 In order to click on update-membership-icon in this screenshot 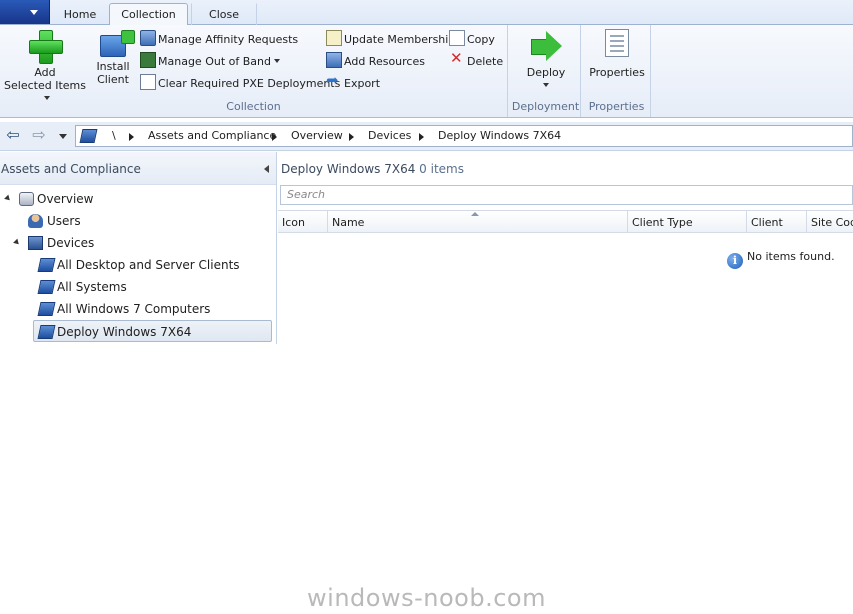, I will do `click(334, 38)`.